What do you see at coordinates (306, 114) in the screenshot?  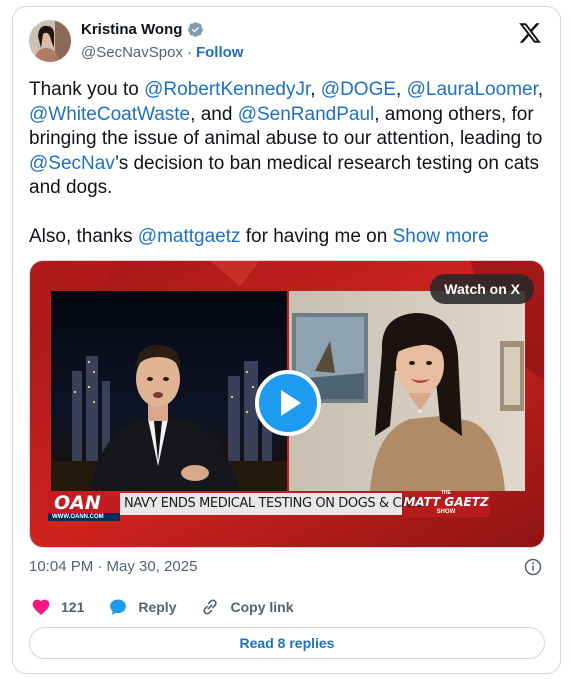 I see `mention-link: @SenRandPaul` at bounding box center [306, 114].